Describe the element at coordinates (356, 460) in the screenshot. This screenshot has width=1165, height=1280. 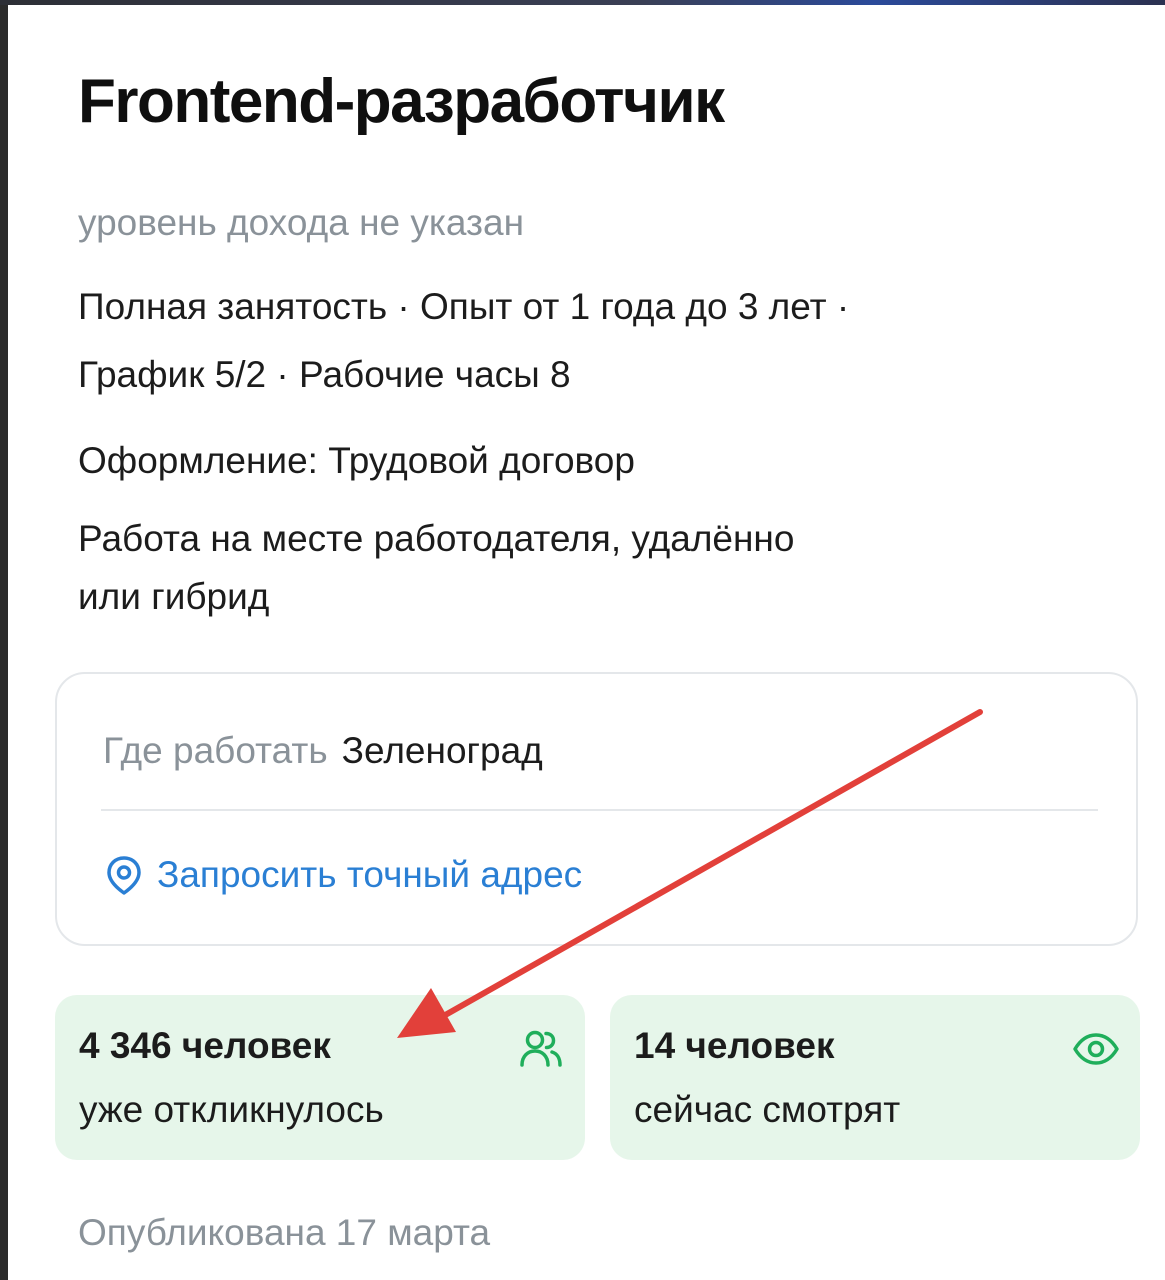
I see `employment-type: Оформление: Трудовой договор` at that location.